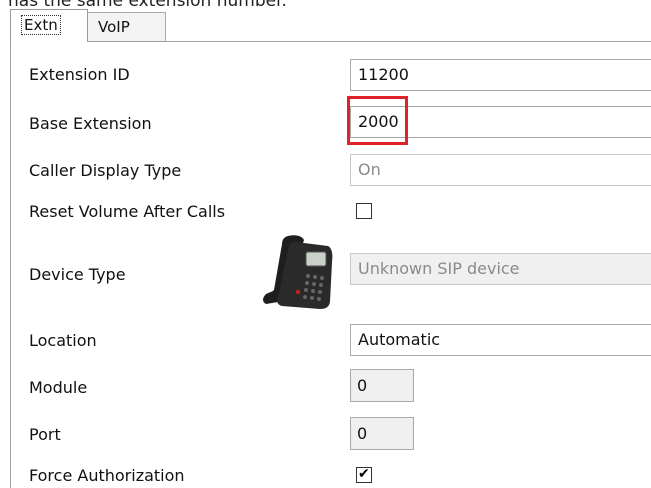 The width and height of the screenshot is (651, 488). What do you see at coordinates (41, 25) in the screenshot?
I see `tab-extn-label: Extn` at bounding box center [41, 25].